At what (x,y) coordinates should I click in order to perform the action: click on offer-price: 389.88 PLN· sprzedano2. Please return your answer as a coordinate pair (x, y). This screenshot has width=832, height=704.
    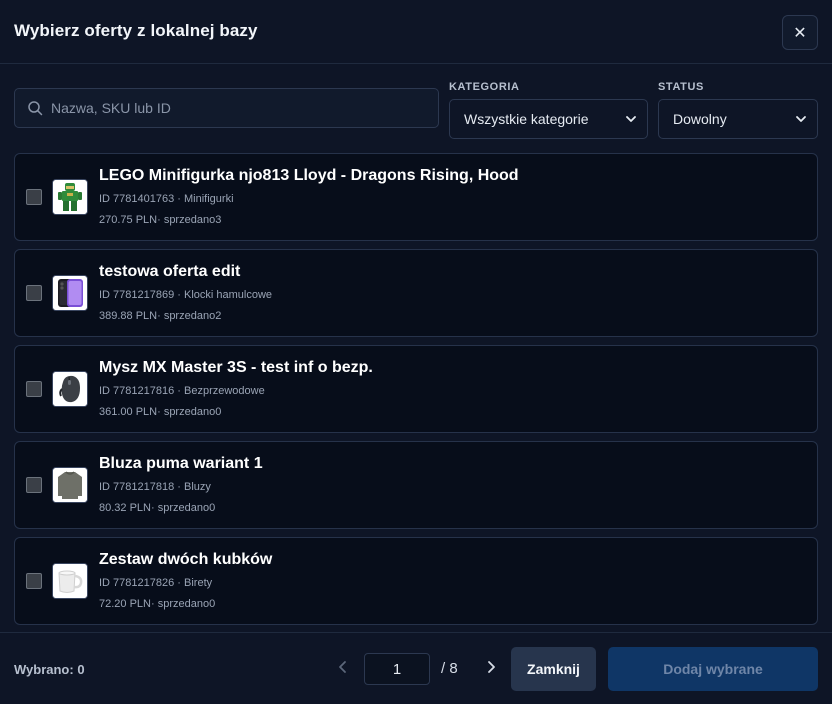
    Looking at the image, I should click on (160, 316).